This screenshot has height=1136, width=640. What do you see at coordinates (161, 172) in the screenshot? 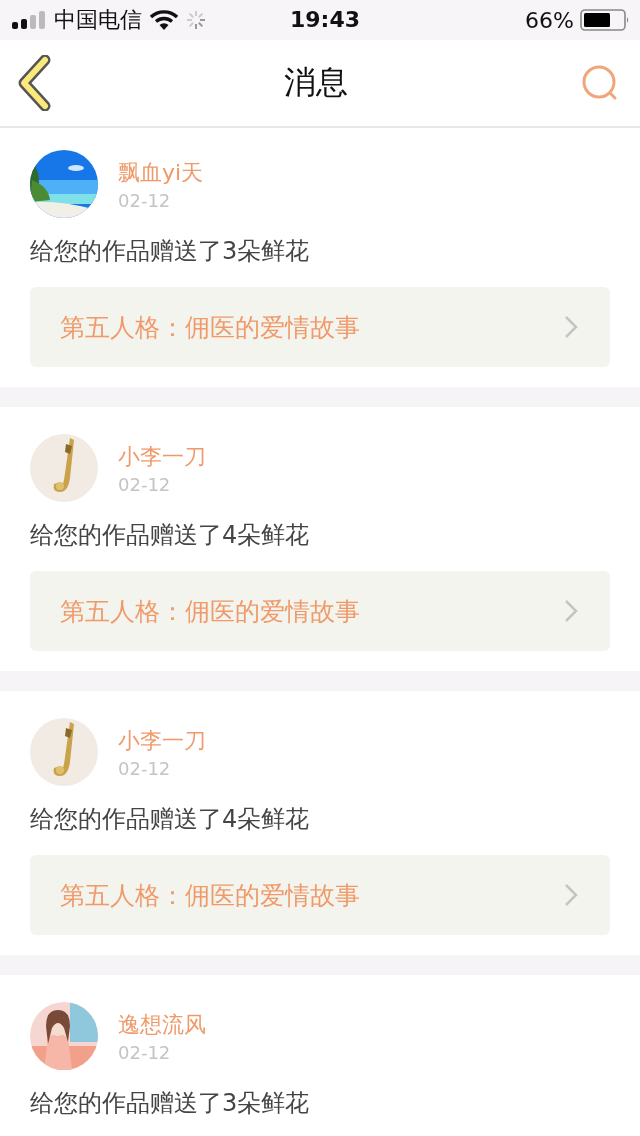
I see `user-name: 飘血yi天` at bounding box center [161, 172].